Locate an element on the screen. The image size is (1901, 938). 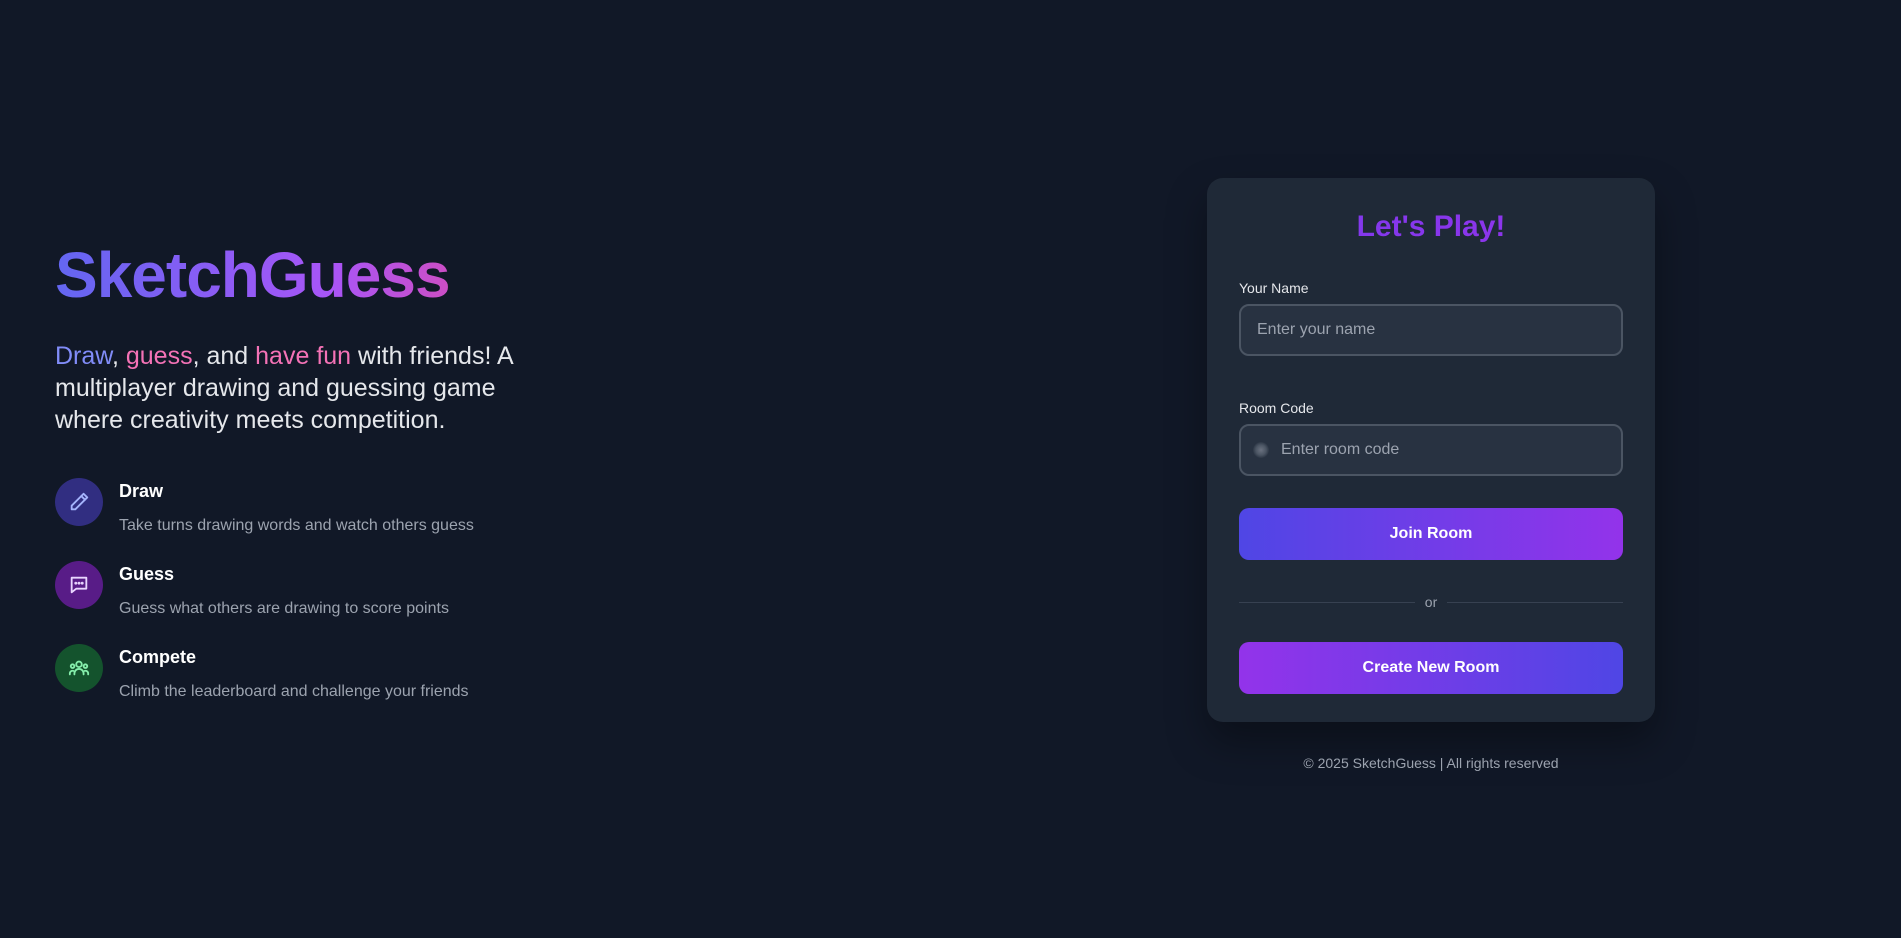
tagline-sep1: , is located at coordinates (118, 356).